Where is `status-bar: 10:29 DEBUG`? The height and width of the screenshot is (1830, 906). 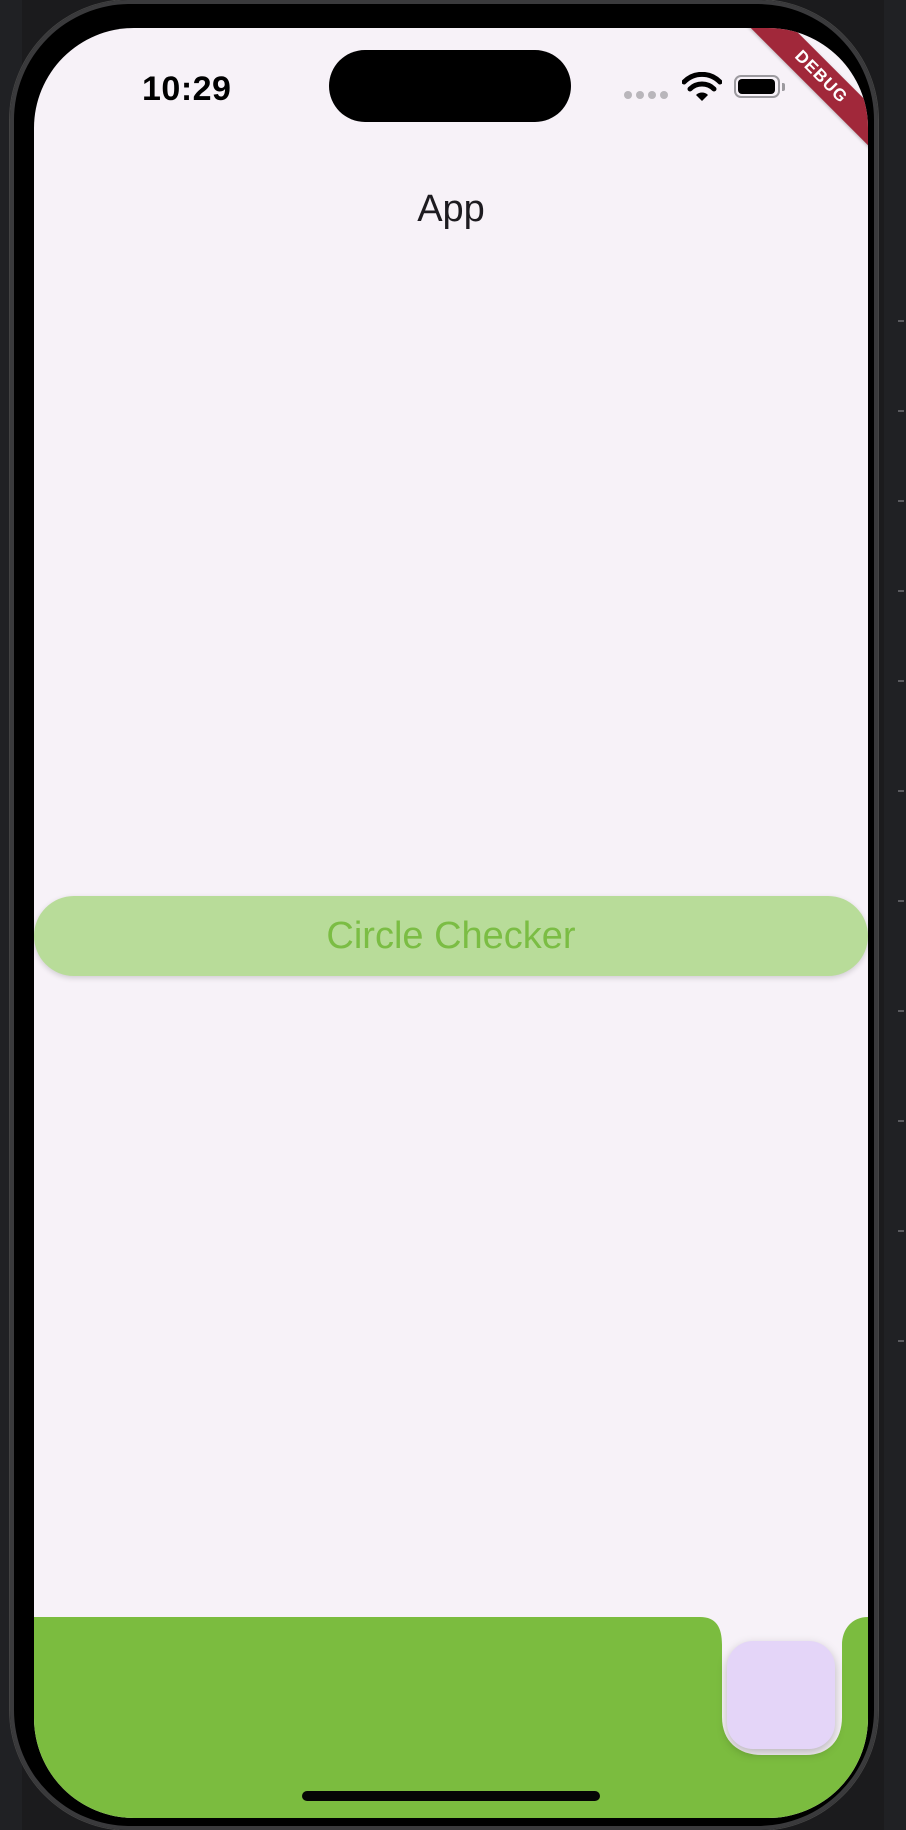
status-bar: 10:29 DEBUG is located at coordinates (451, 93).